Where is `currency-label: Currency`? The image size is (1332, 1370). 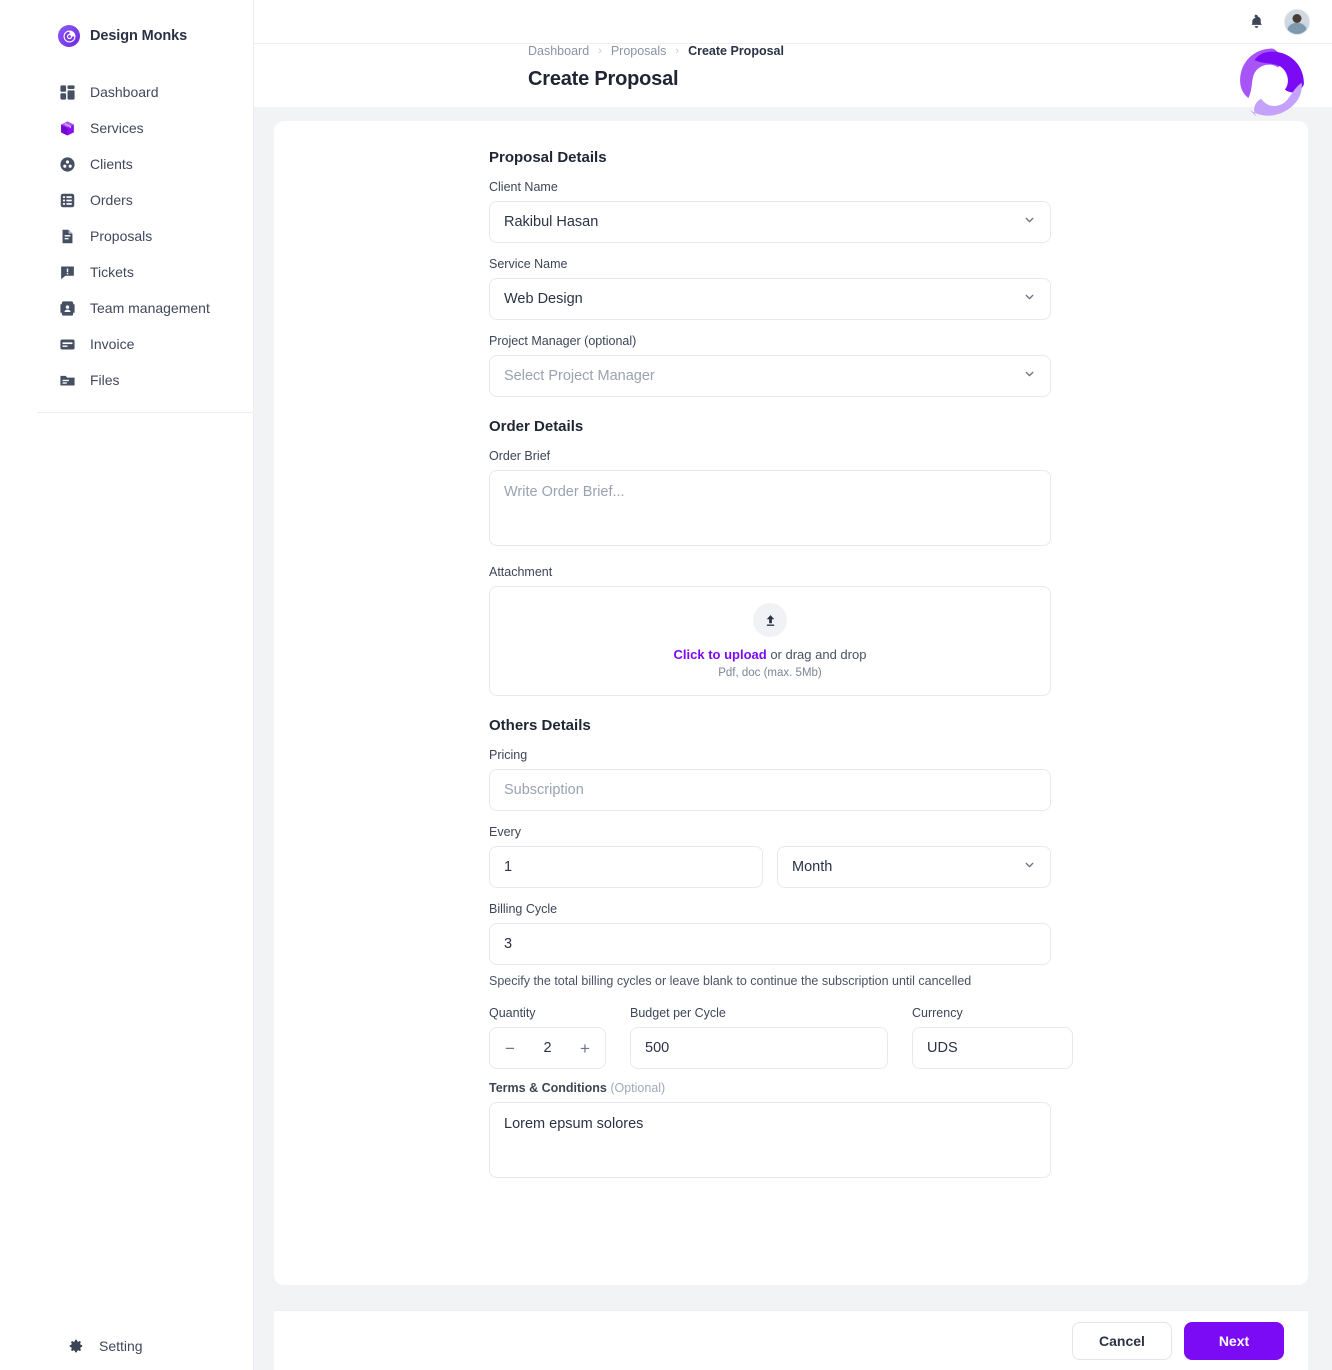
currency-label: Currency is located at coordinates (937, 1013).